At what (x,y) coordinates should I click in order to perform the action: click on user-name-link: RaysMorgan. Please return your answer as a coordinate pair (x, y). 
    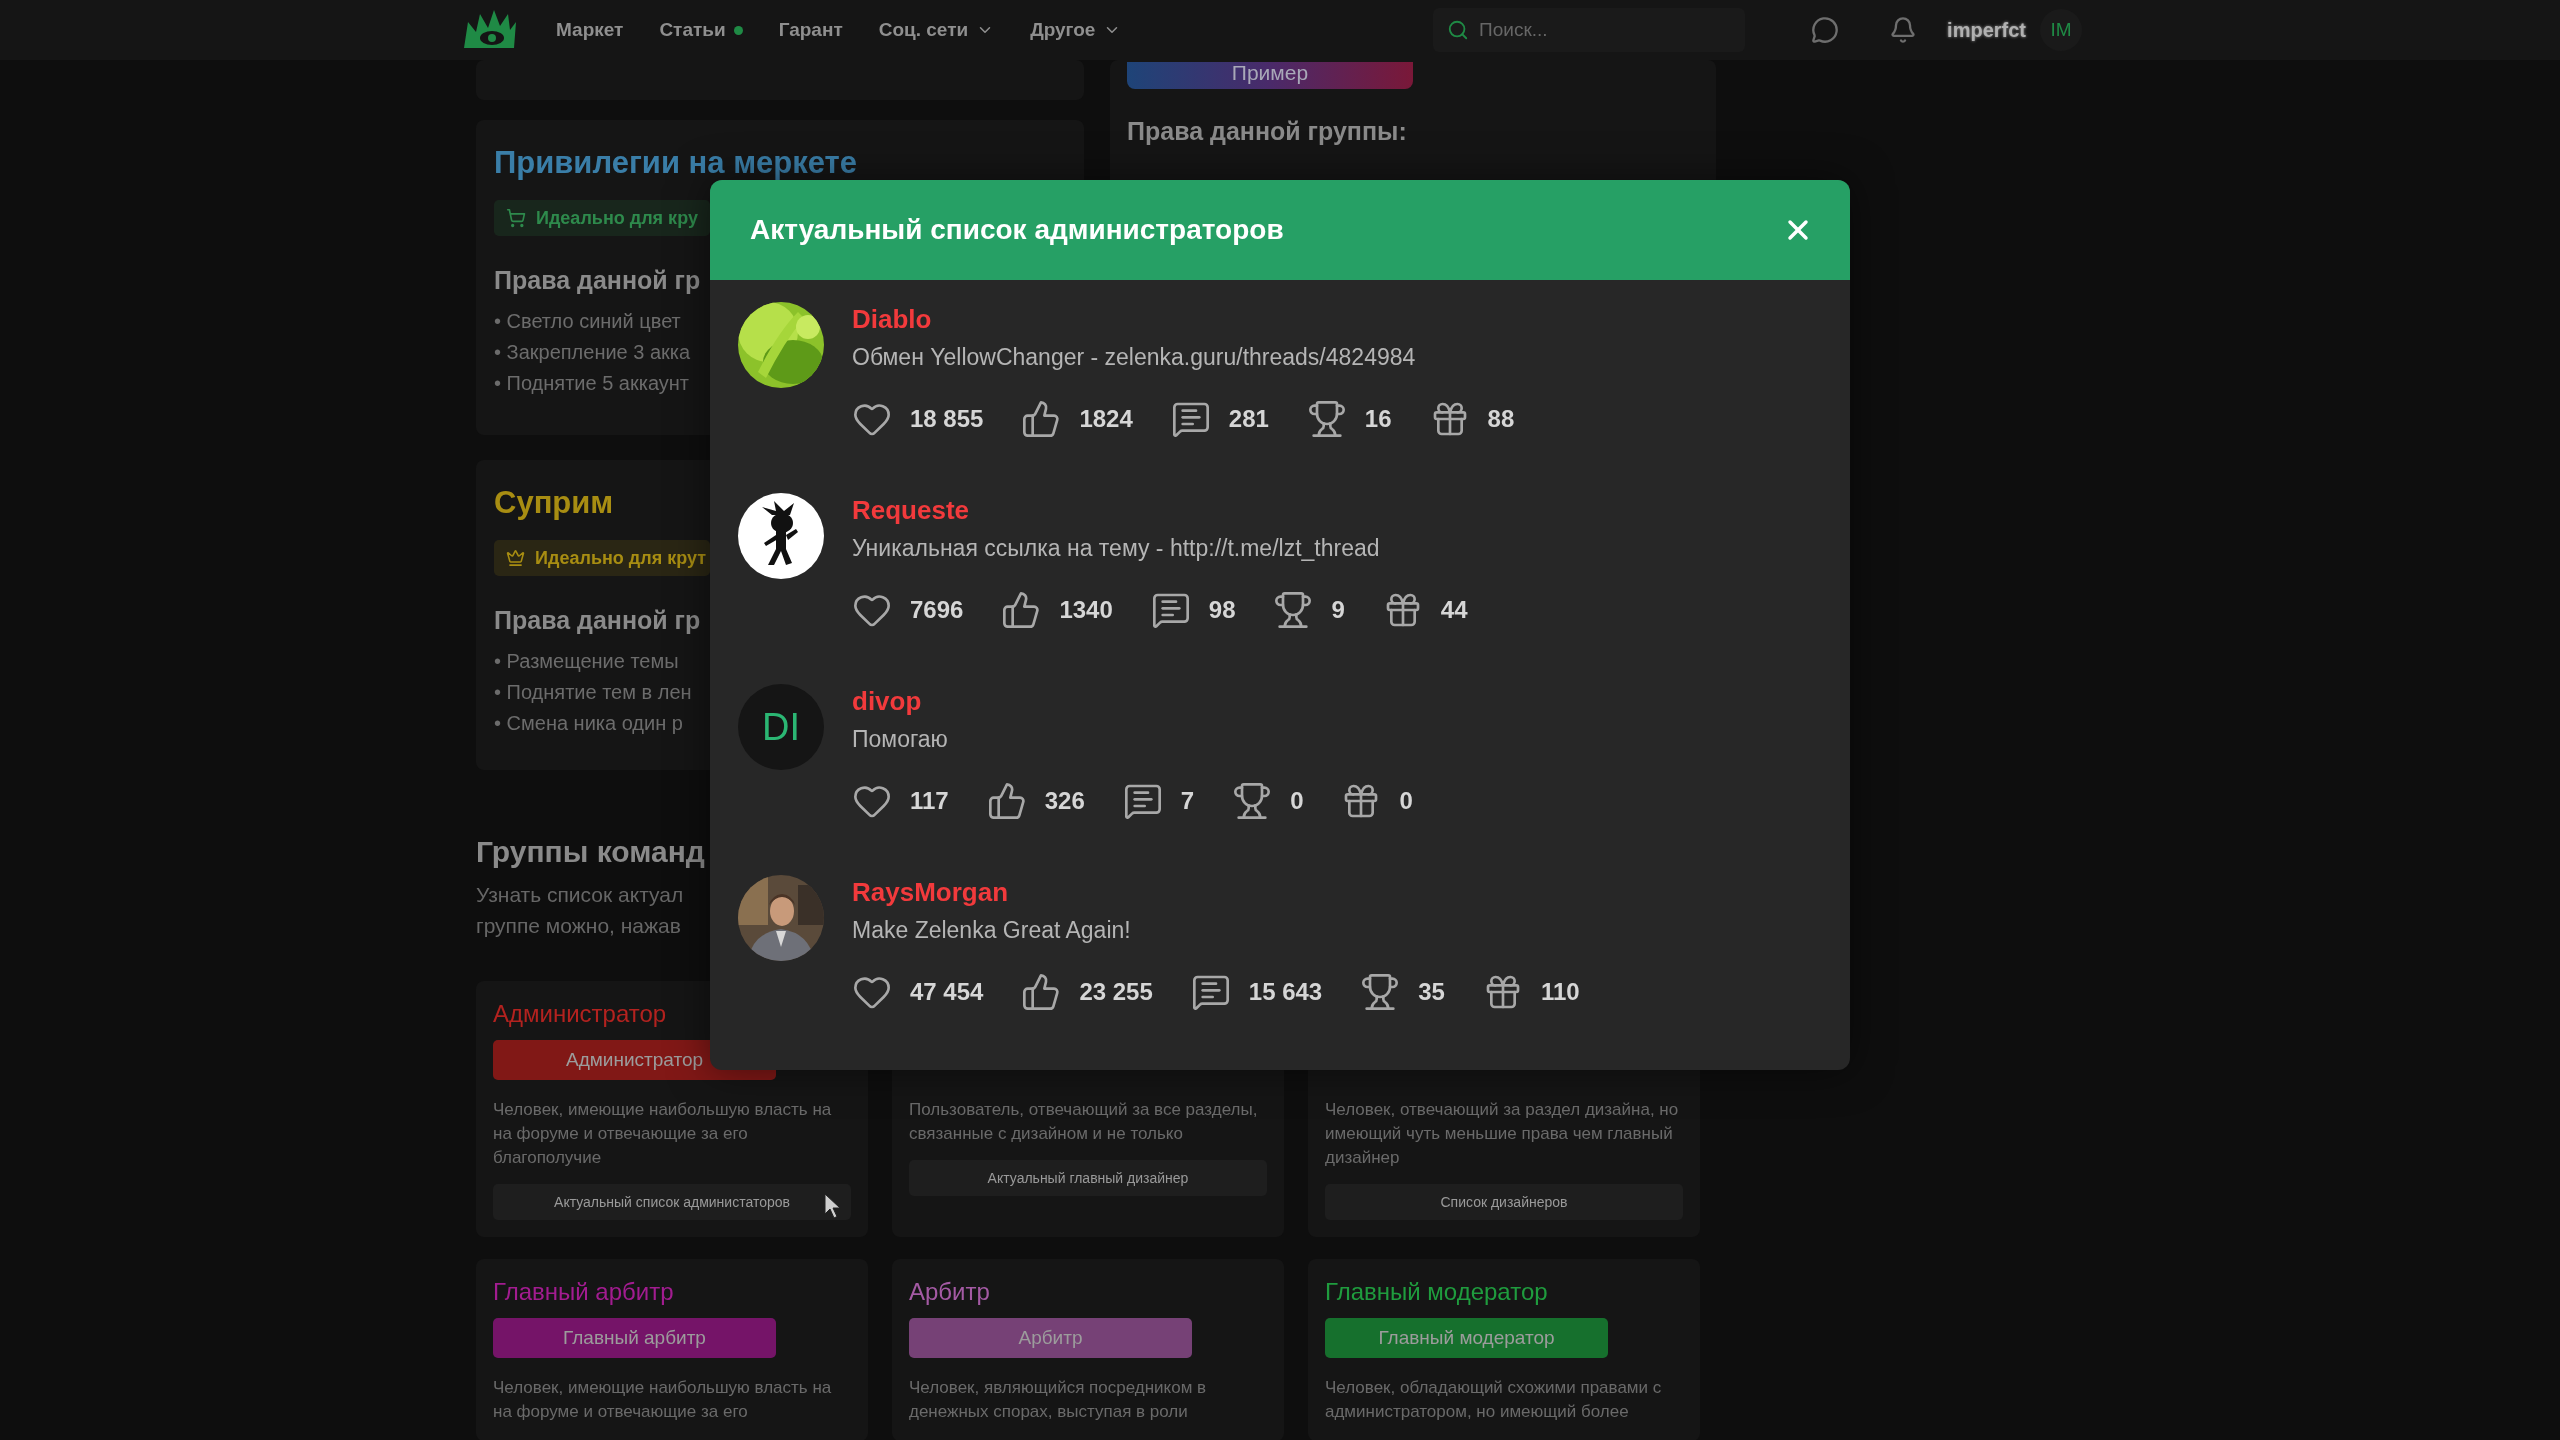
    Looking at the image, I should click on (930, 892).